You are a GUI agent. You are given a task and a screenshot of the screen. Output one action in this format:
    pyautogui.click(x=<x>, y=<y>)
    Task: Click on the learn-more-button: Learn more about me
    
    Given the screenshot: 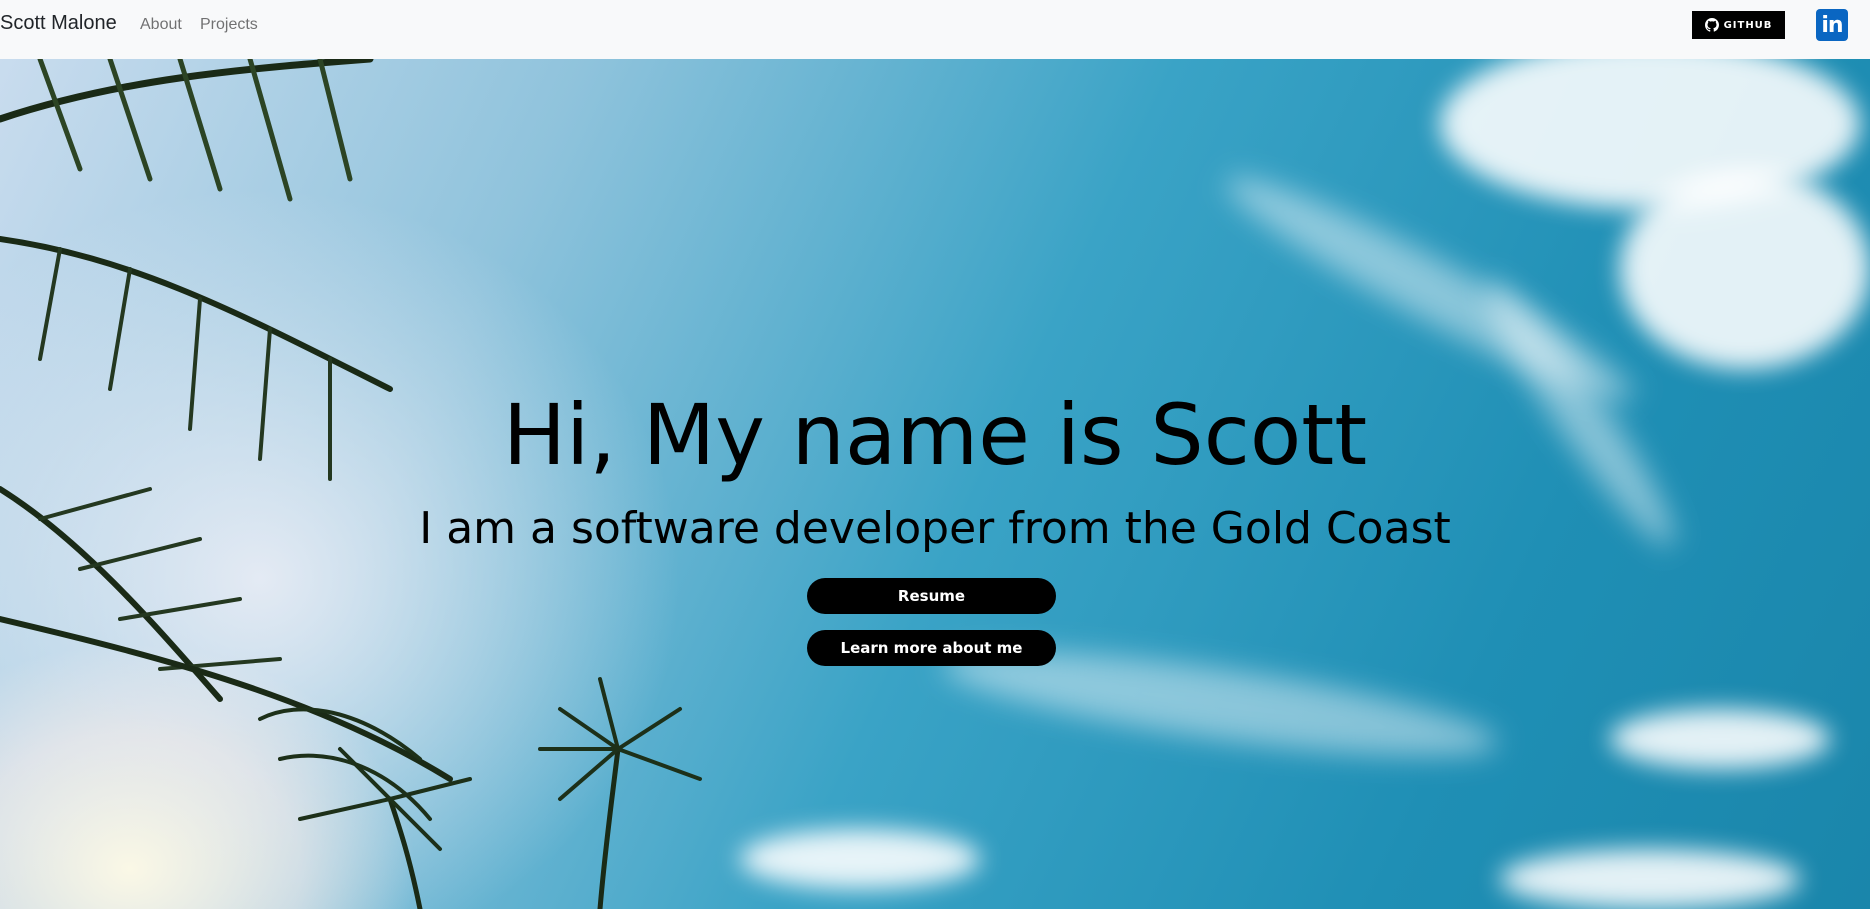 What is the action you would take?
    pyautogui.click(x=931, y=648)
    